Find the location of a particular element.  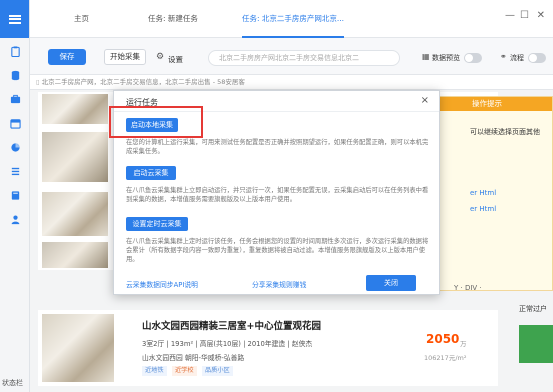

start-cloud-collect-button: 启动云采集 is located at coordinates (151, 173).